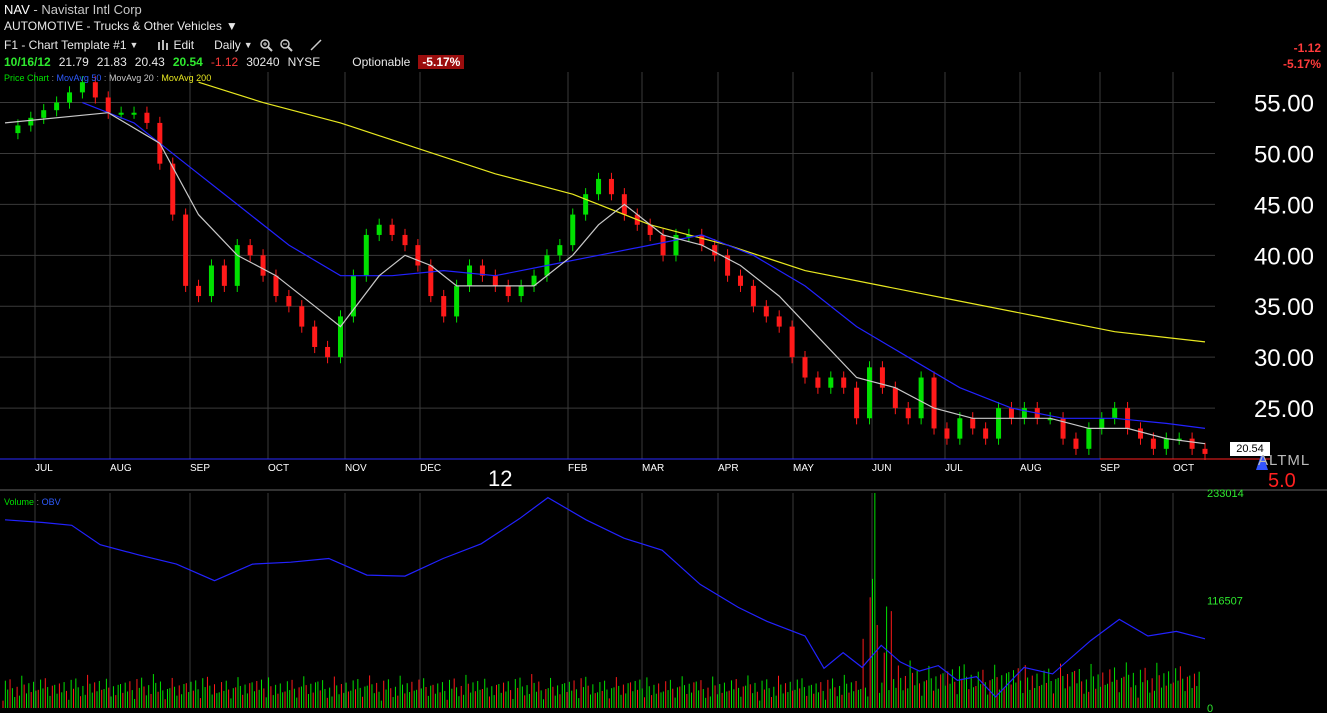 This screenshot has width=1327, height=713. I want to click on year-marker: 12, so click(500, 478).